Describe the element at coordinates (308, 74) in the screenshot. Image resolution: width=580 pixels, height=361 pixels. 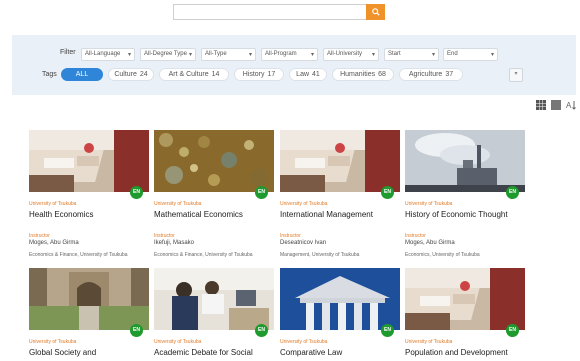
I see `tag-law: Law 41` at that location.